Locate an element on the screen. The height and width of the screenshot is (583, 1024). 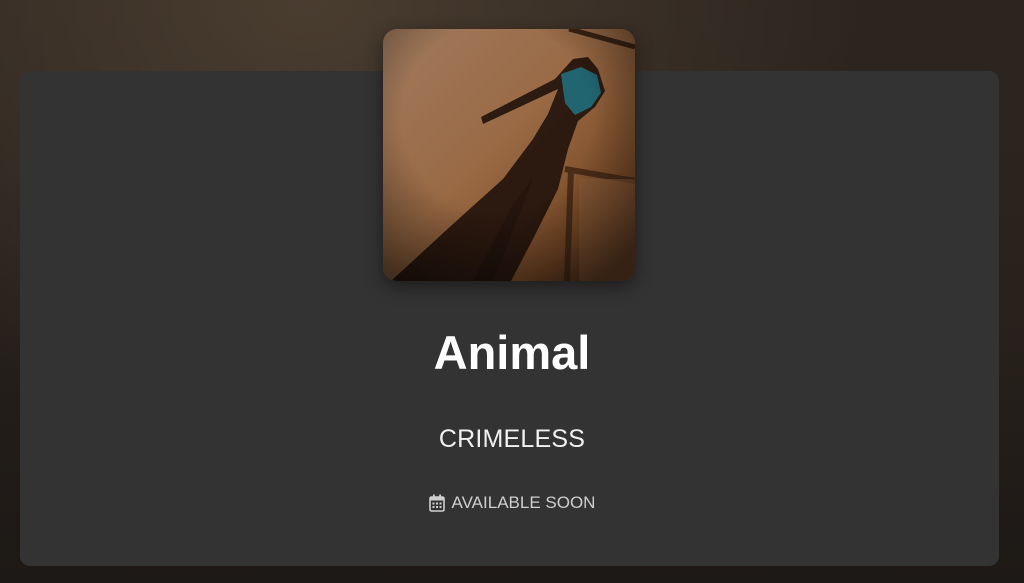
release-status: AVAILABLE SOON is located at coordinates (512, 503).